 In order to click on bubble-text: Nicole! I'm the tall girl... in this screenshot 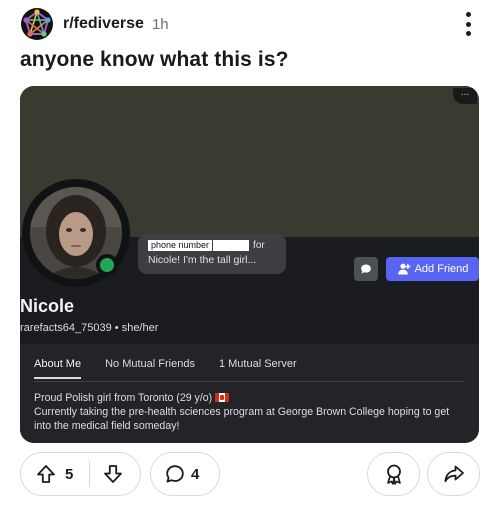, I will do `click(202, 260)`.